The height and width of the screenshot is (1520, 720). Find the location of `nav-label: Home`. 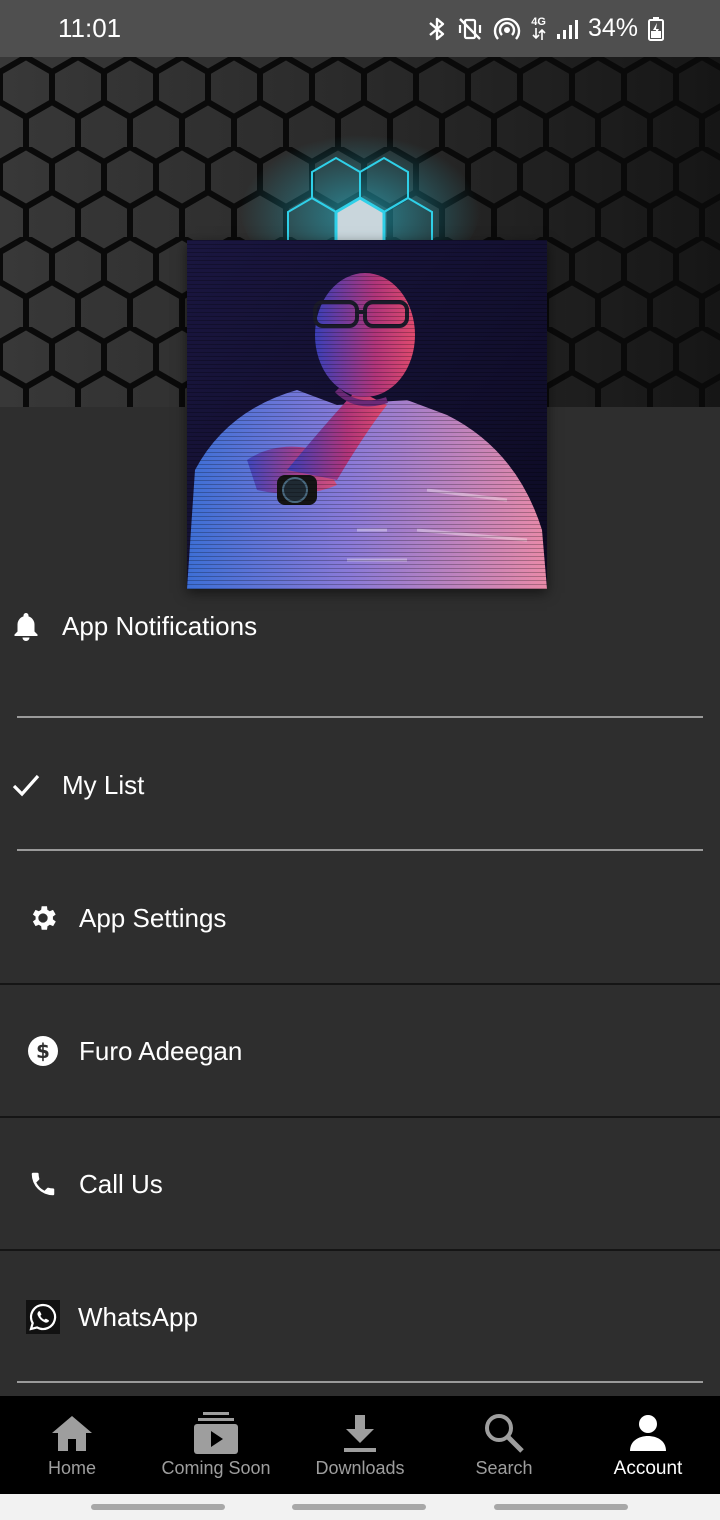

nav-label: Home is located at coordinates (71, 1468).